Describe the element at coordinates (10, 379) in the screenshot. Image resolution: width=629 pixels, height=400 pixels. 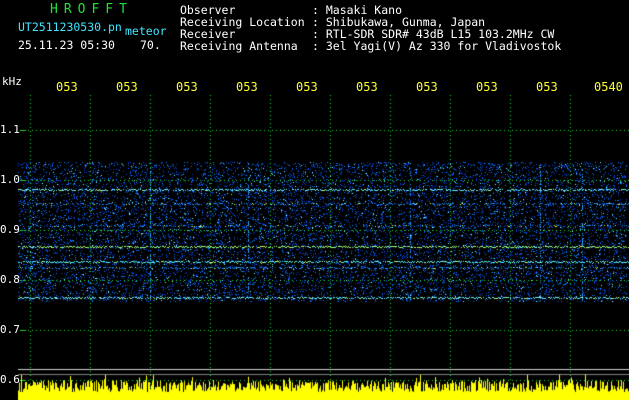
I see `y-tick-label: 0.6` at that location.